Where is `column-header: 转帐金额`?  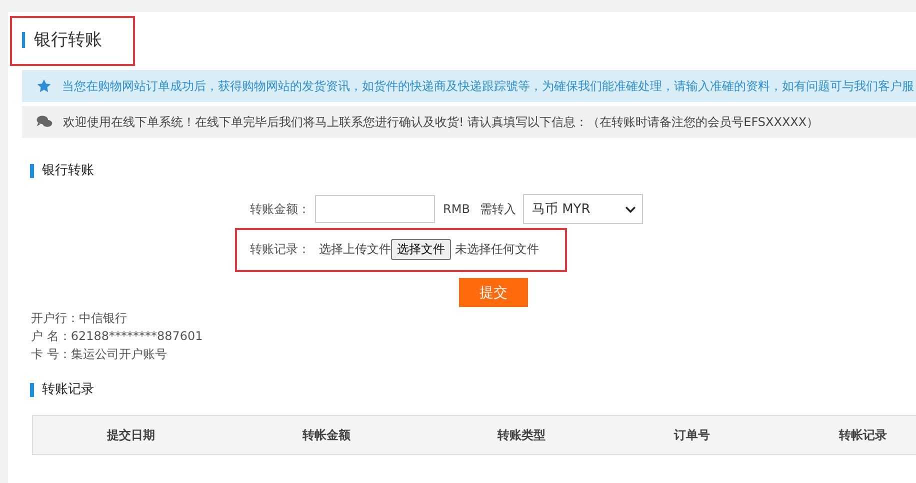 column-header: 转帐金额 is located at coordinates (326, 435).